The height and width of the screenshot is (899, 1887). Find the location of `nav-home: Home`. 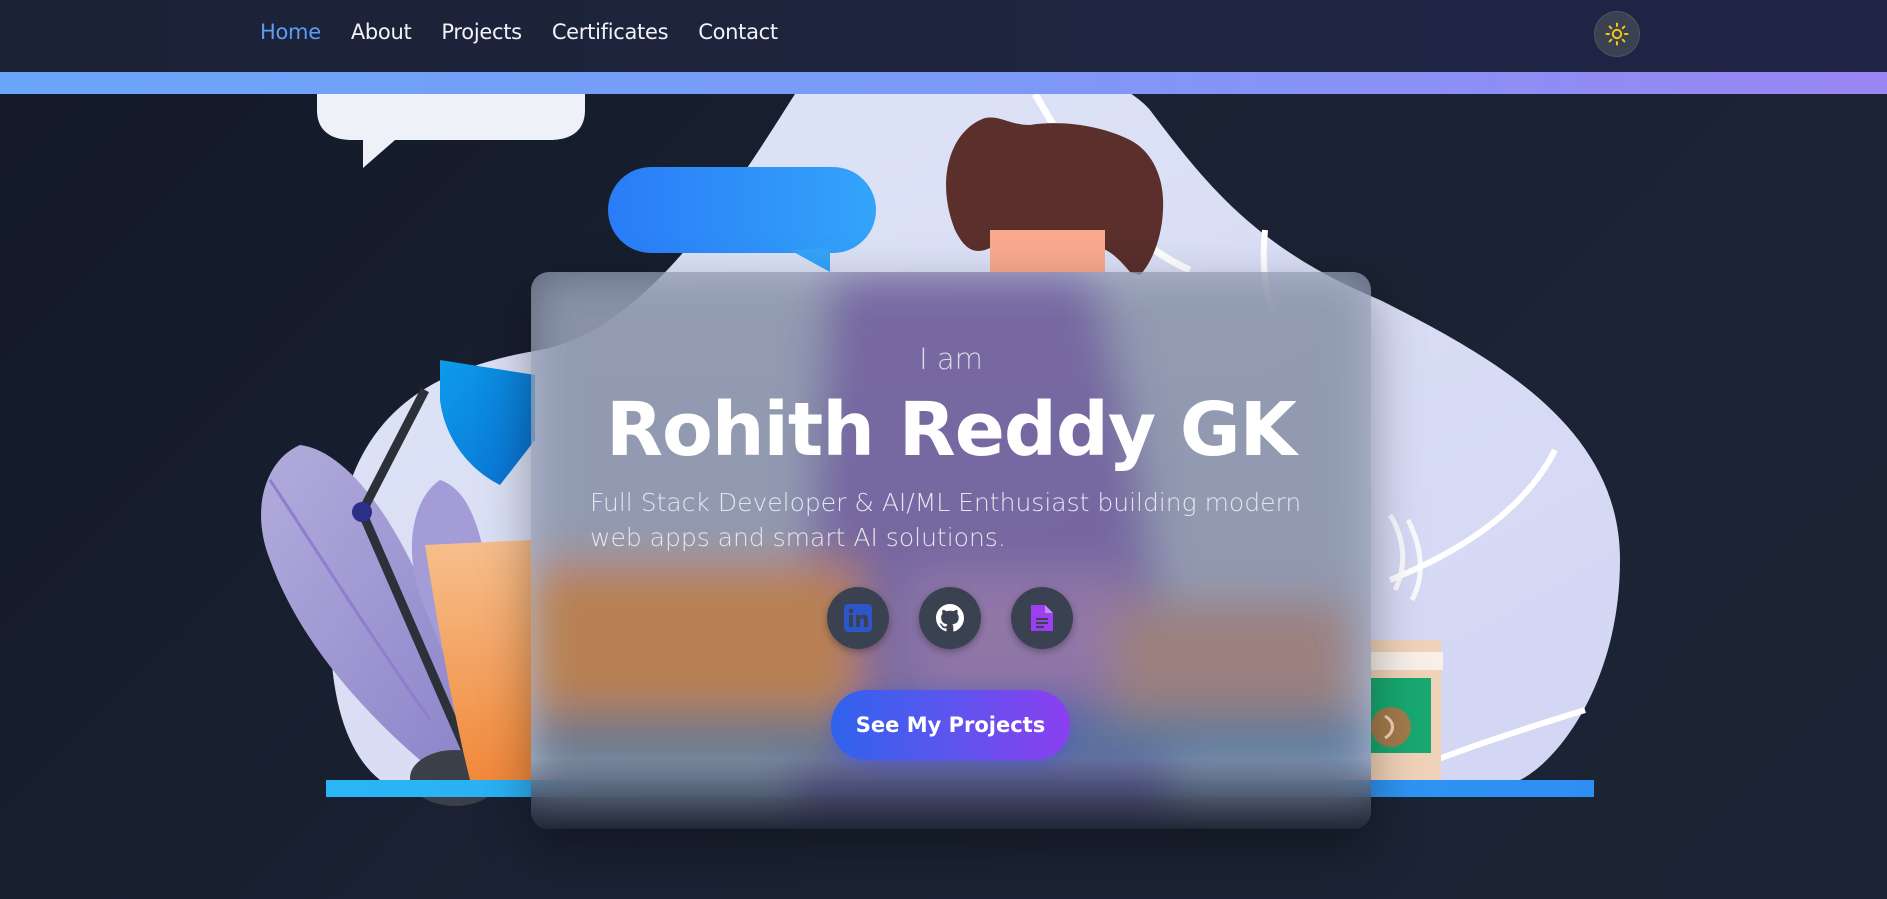

nav-home: Home is located at coordinates (290, 32).